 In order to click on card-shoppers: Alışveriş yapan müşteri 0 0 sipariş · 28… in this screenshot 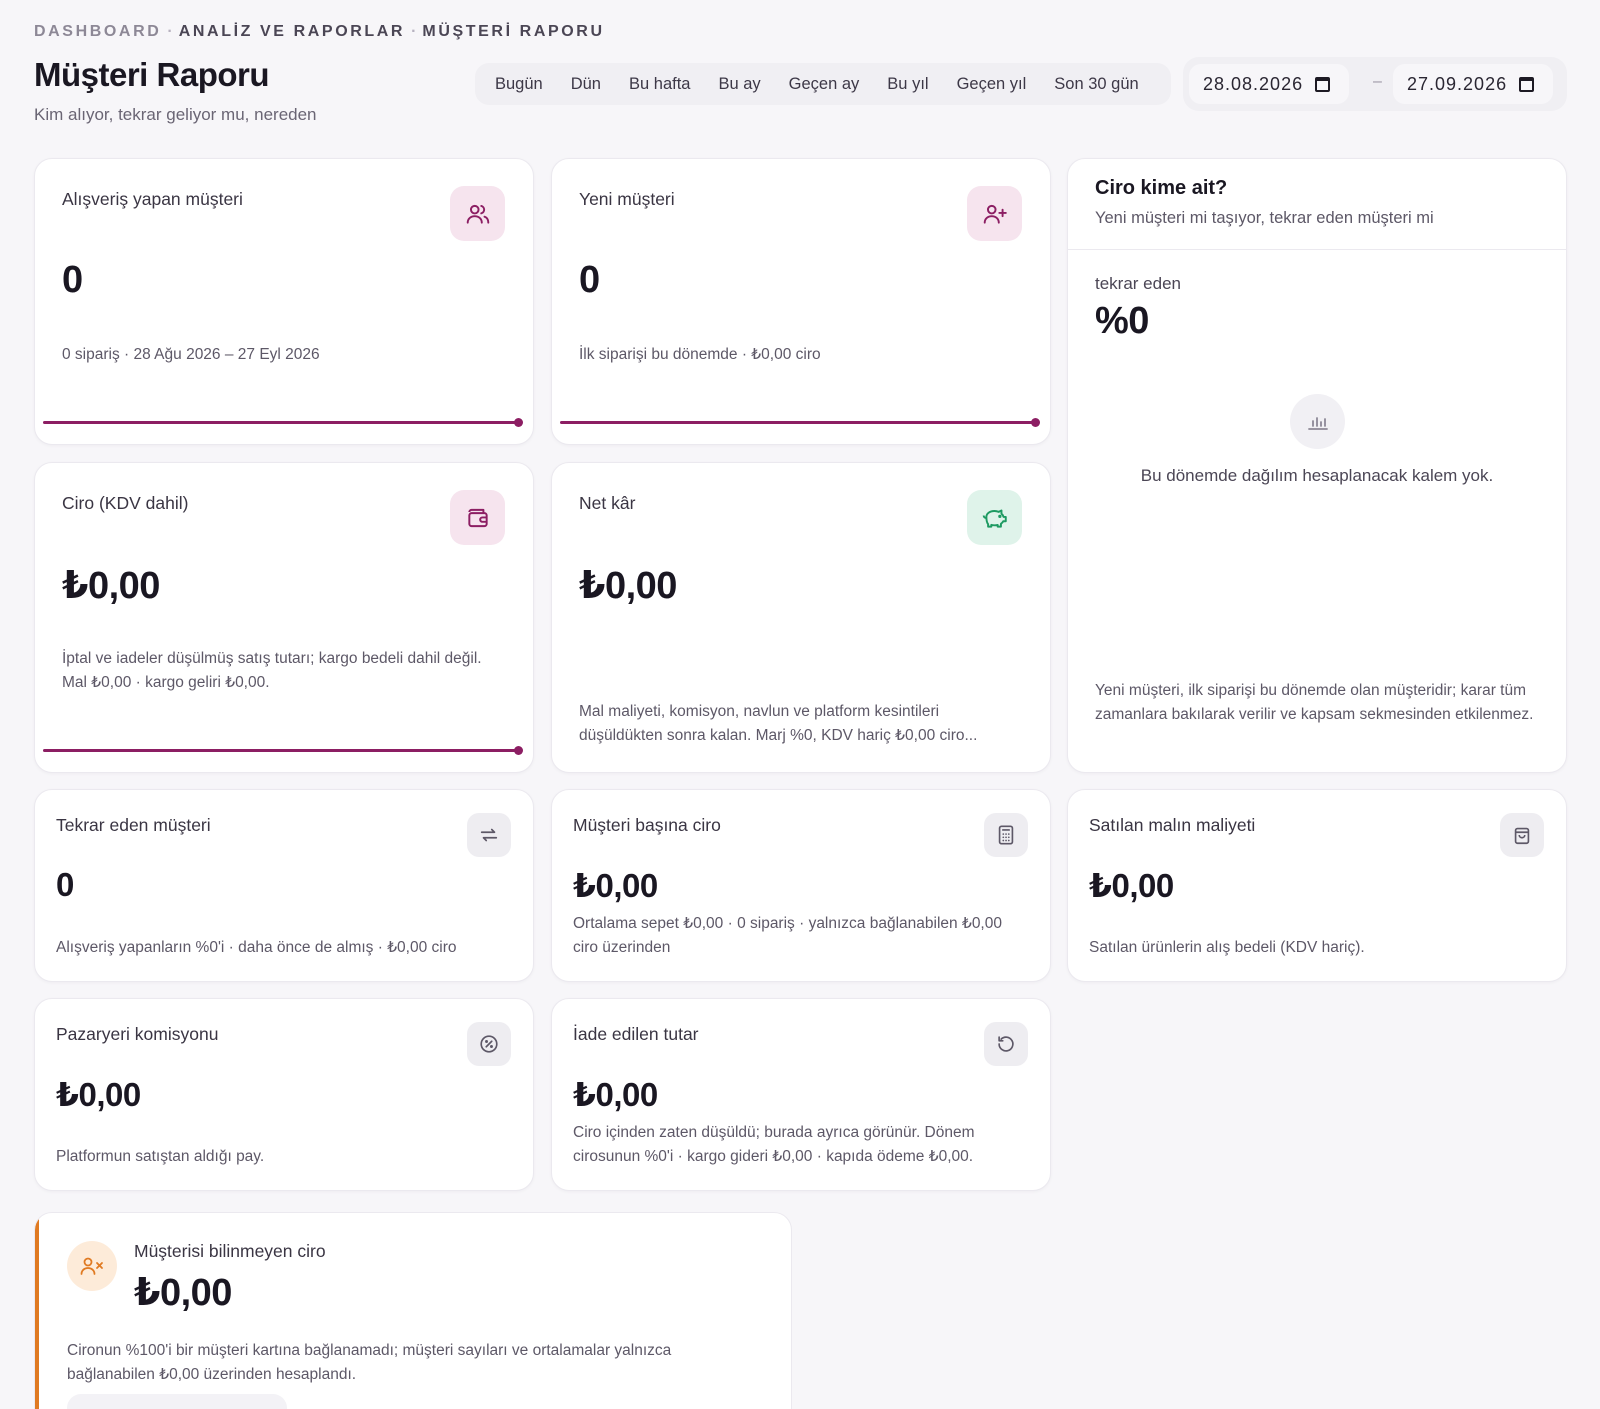, I will do `click(284, 301)`.